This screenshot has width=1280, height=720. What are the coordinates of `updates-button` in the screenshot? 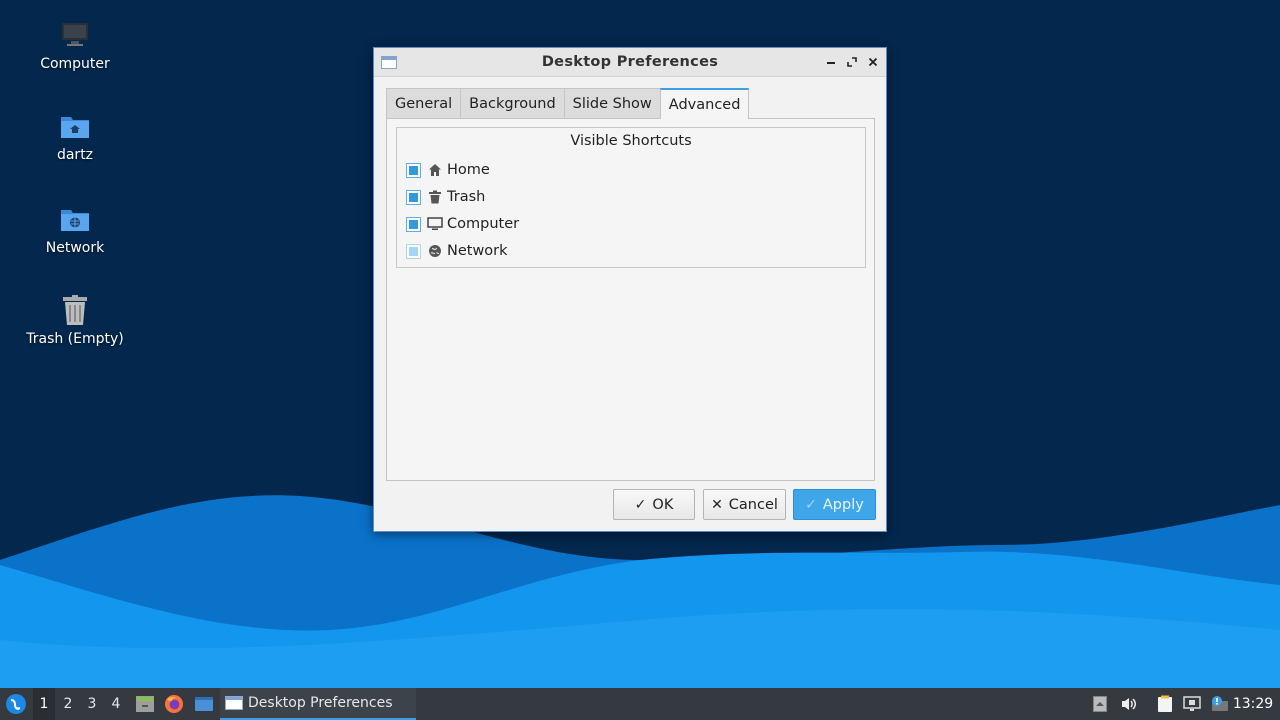 It's located at (1219, 704).